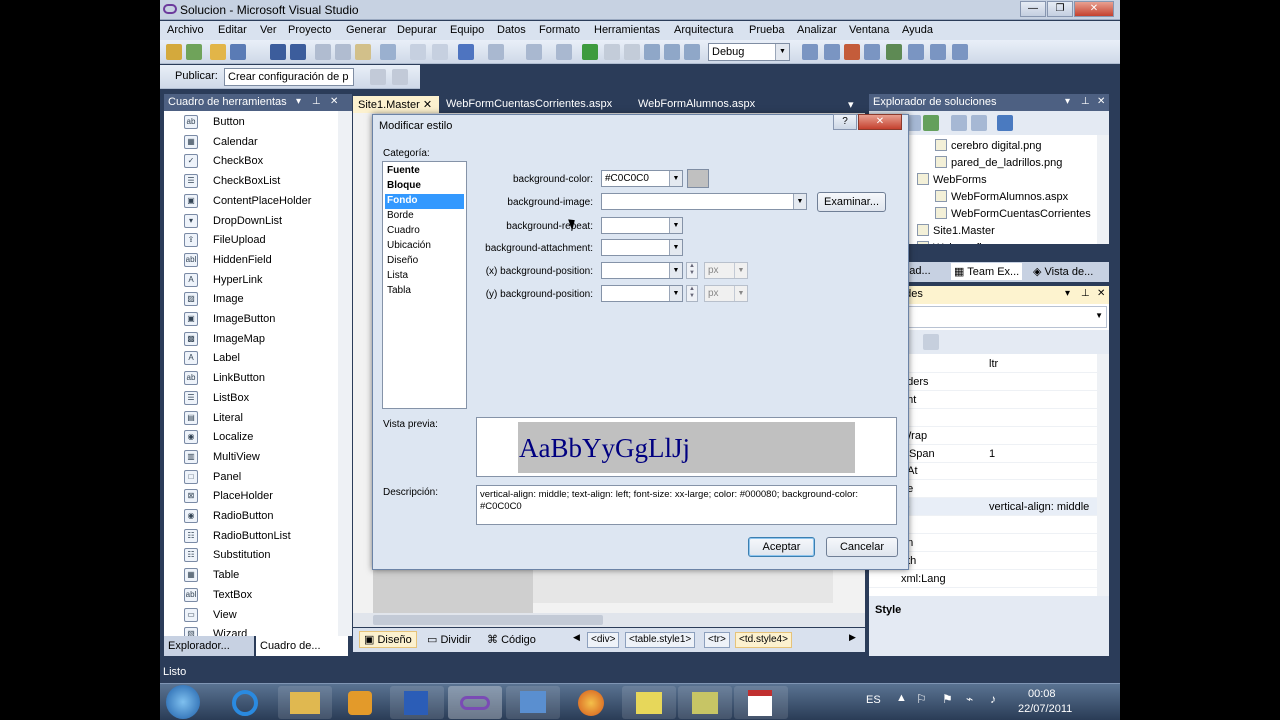  What do you see at coordinates (258, 398) in the screenshot?
I see `toolbox-item: ☰ ListBox` at bounding box center [258, 398].